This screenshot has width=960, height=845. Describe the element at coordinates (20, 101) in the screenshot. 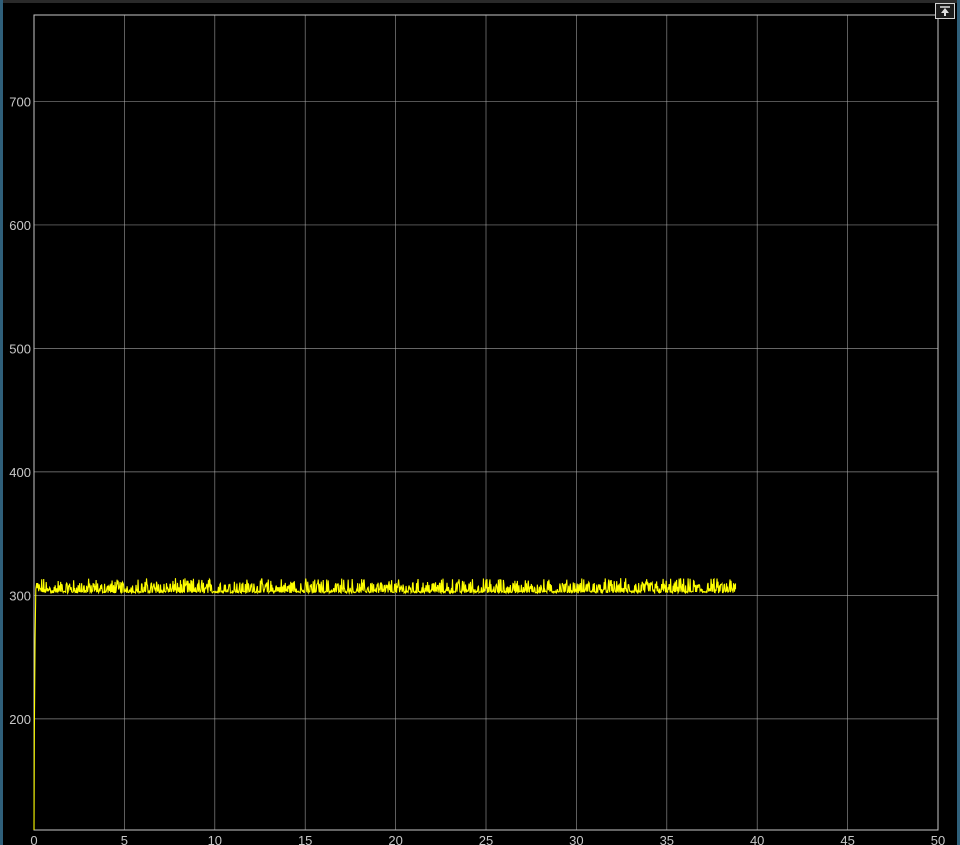

I see `y-tick-label: 700` at that location.